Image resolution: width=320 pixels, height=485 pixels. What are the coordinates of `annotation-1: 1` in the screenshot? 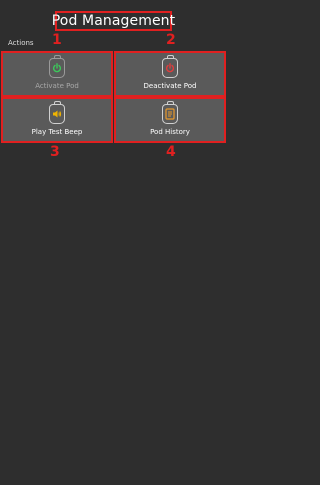 It's located at (57, 40).